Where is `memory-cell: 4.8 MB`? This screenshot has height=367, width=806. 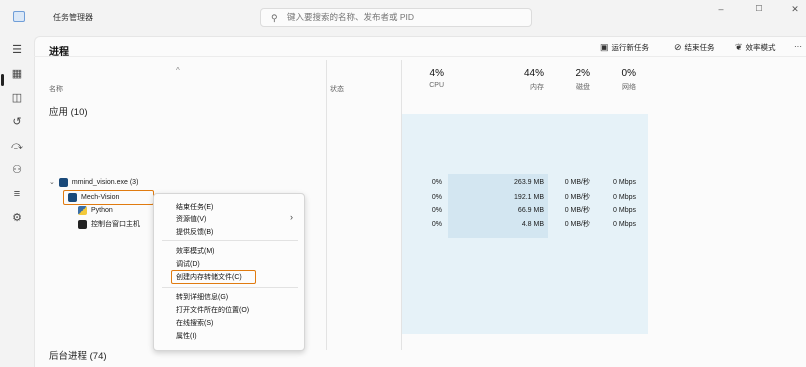
memory-cell: 4.8 MB is located at coordinates (532, 224).